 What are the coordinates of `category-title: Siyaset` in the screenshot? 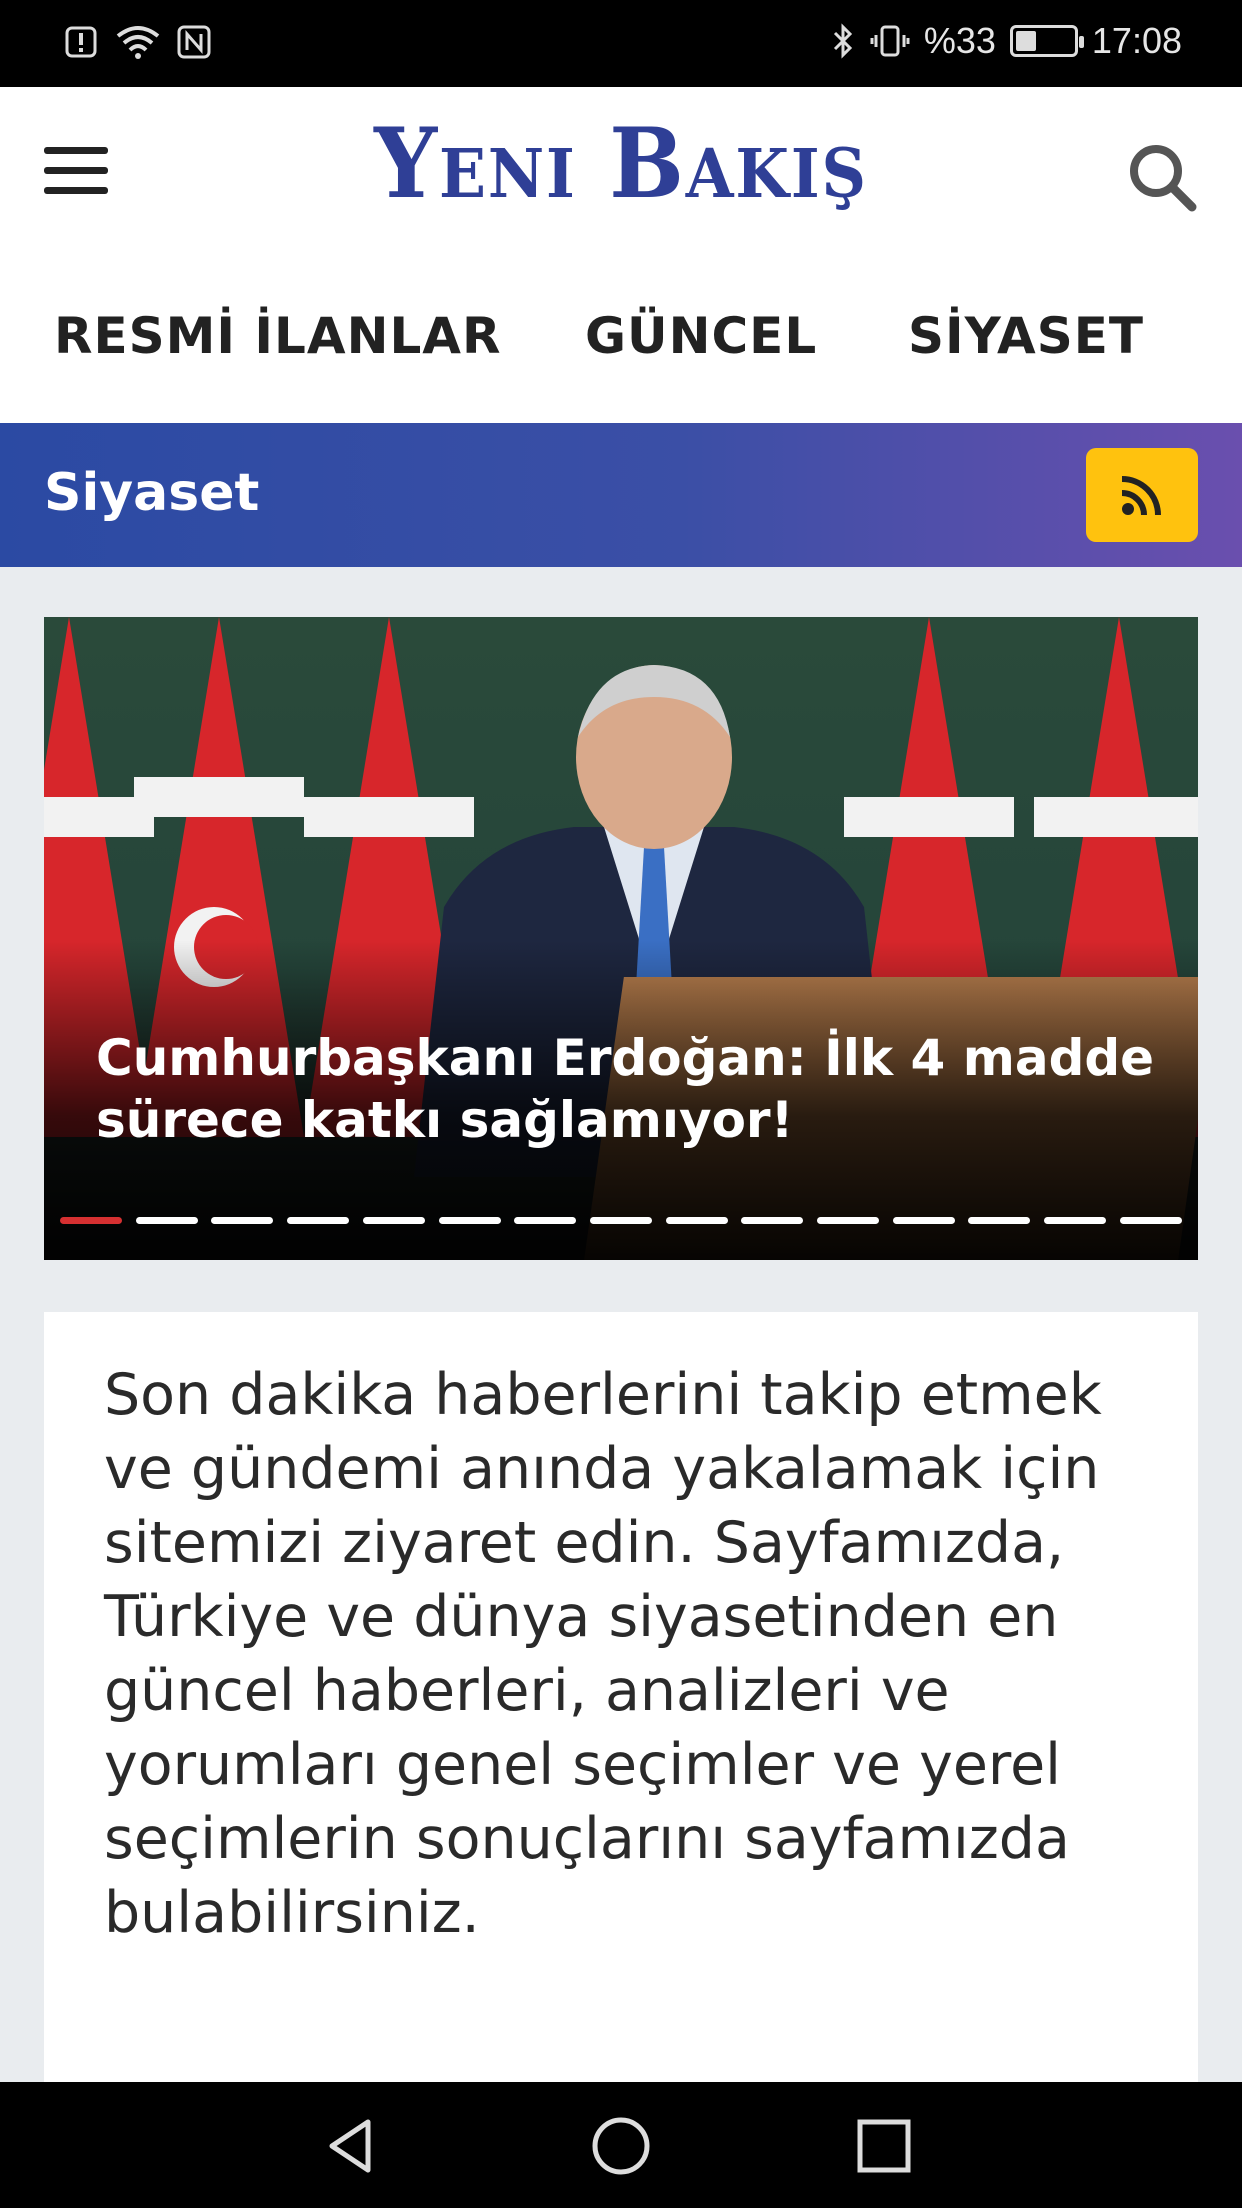 It's located at (152, 493).